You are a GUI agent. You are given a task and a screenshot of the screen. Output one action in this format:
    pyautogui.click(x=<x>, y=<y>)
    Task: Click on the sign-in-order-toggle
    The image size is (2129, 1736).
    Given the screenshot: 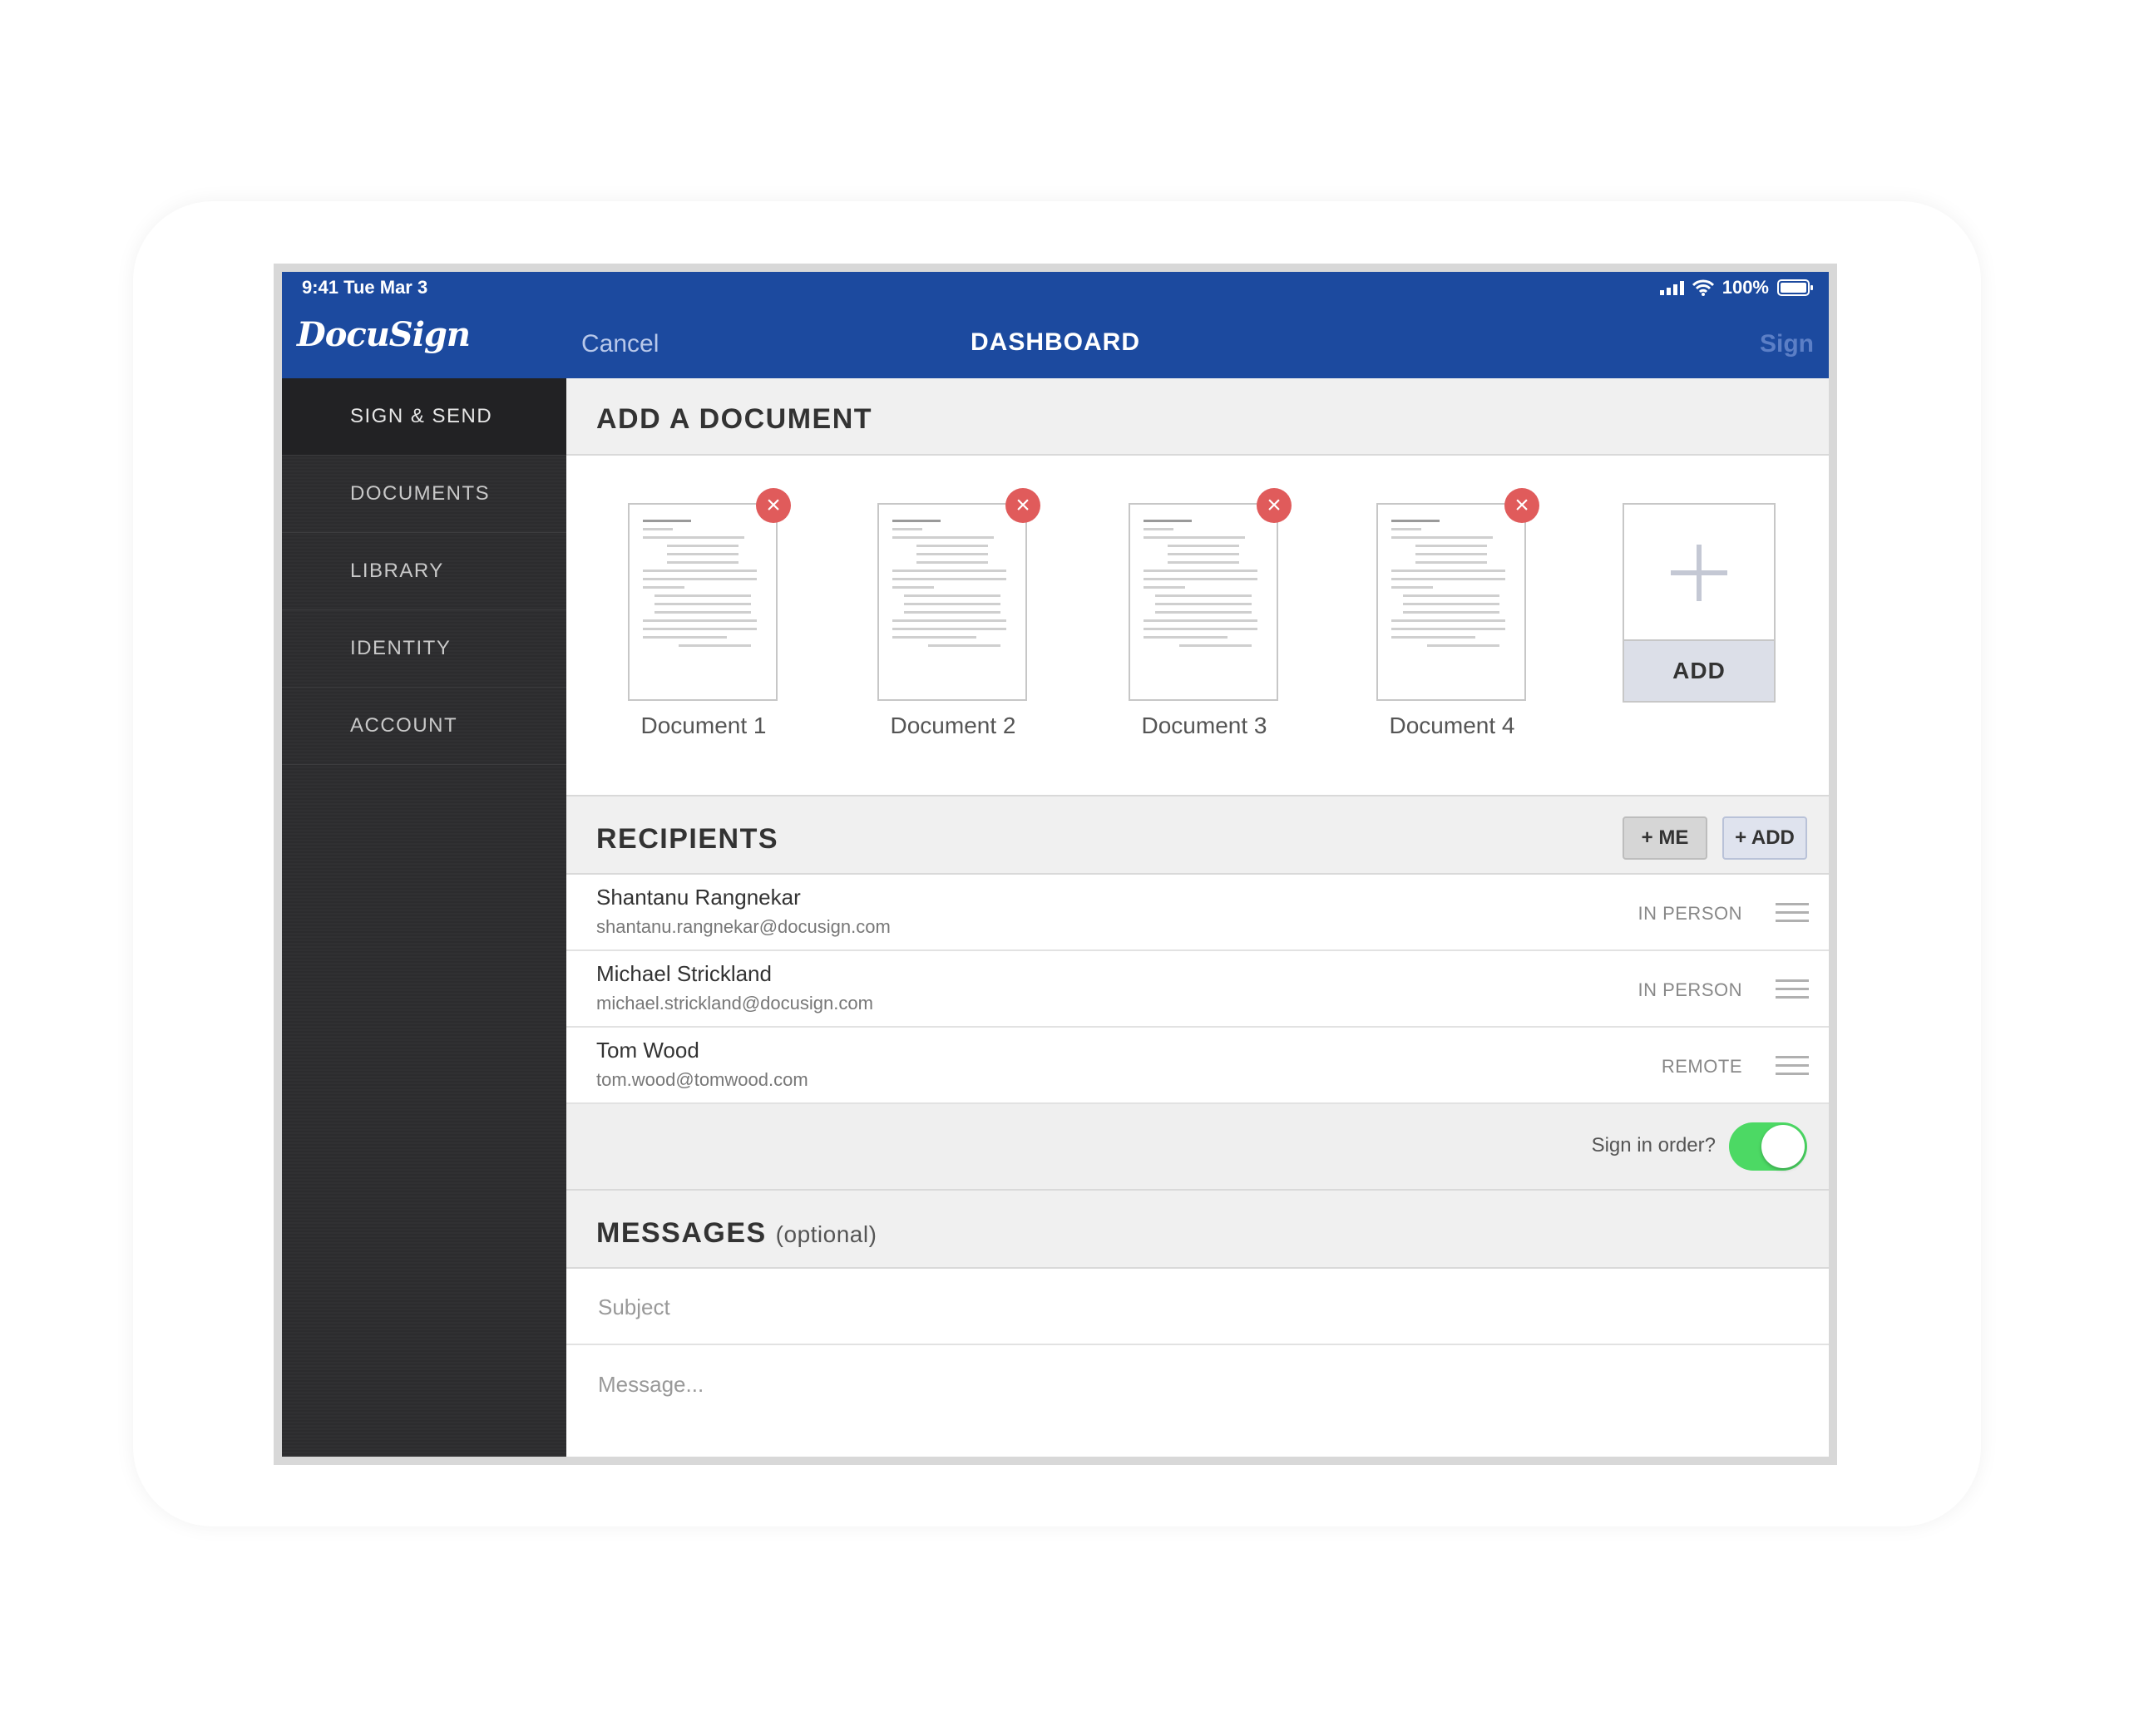 What is the action you would take?
    pyautogui.click(x=1768, y=1146)
    